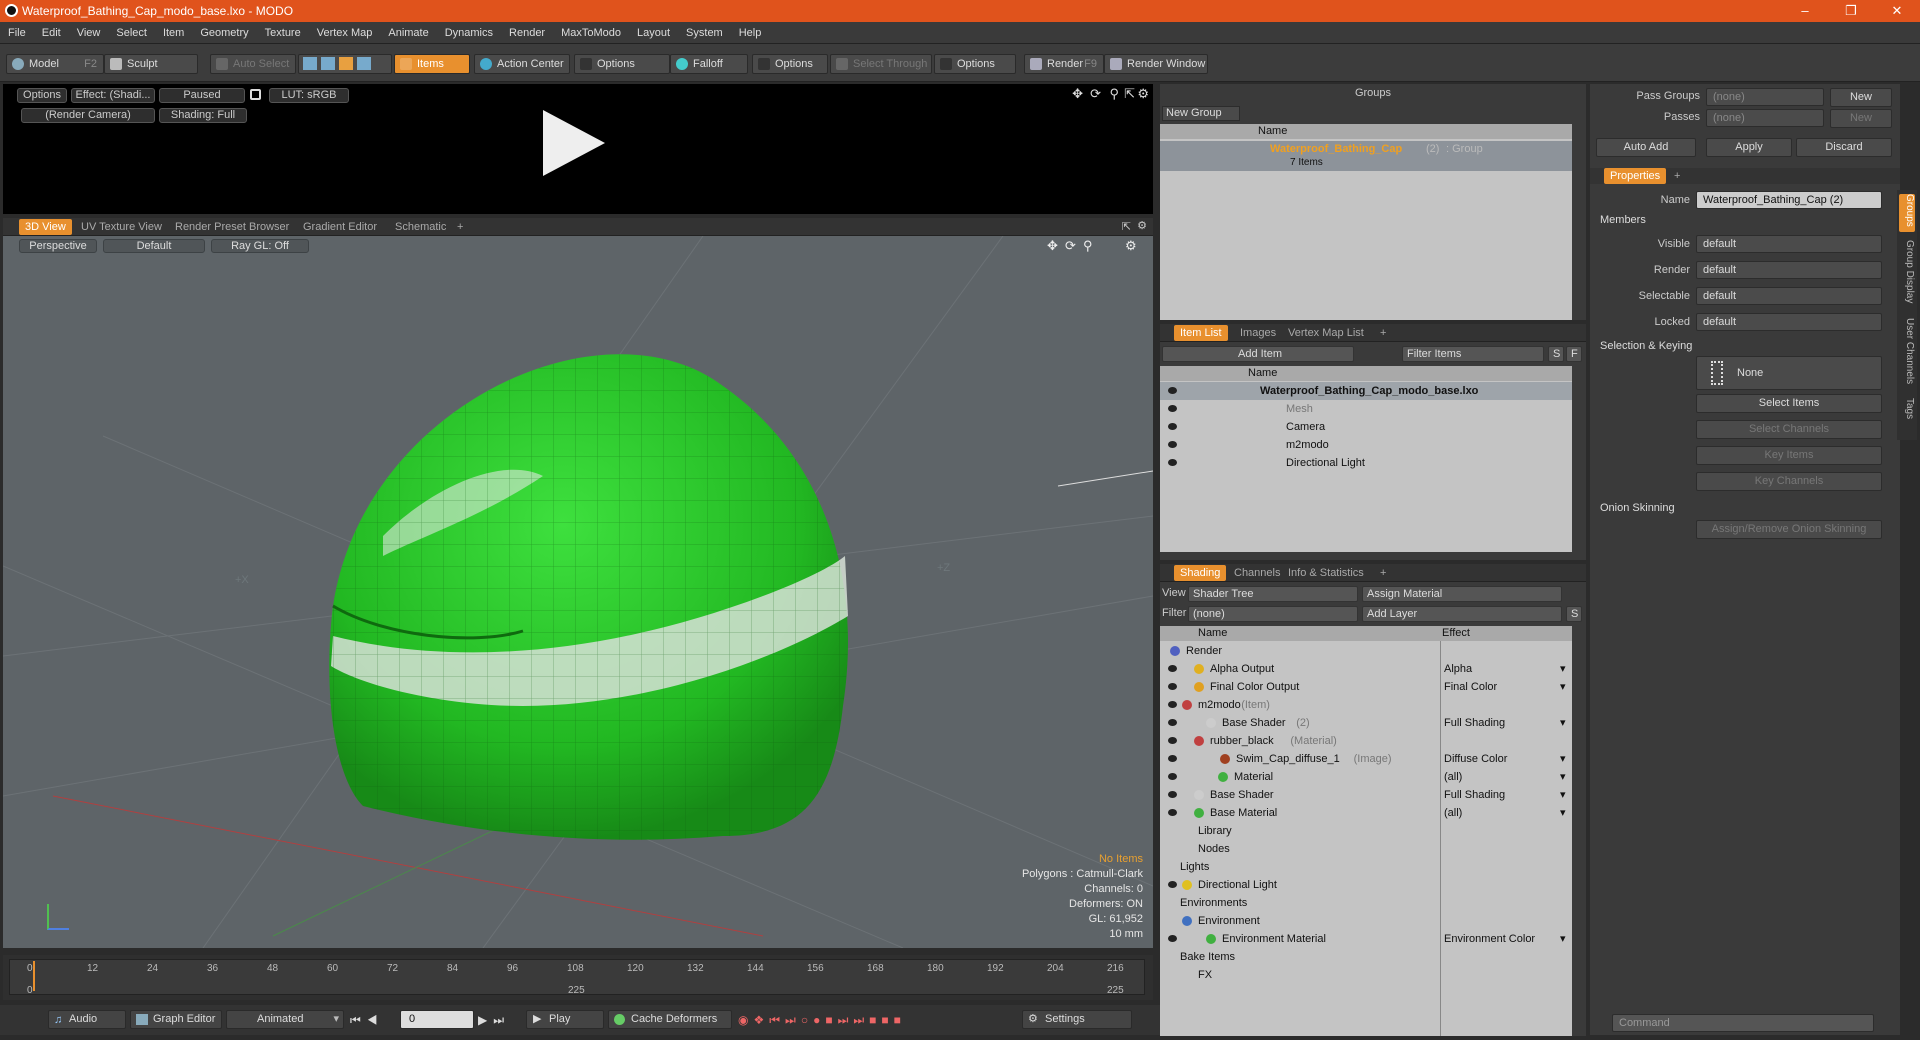 The image size is (1920, 1040). Describe the element at coordinates (1489, 939) in the screenshot. I see `shader-layer-effect: Environment Color` at that location.